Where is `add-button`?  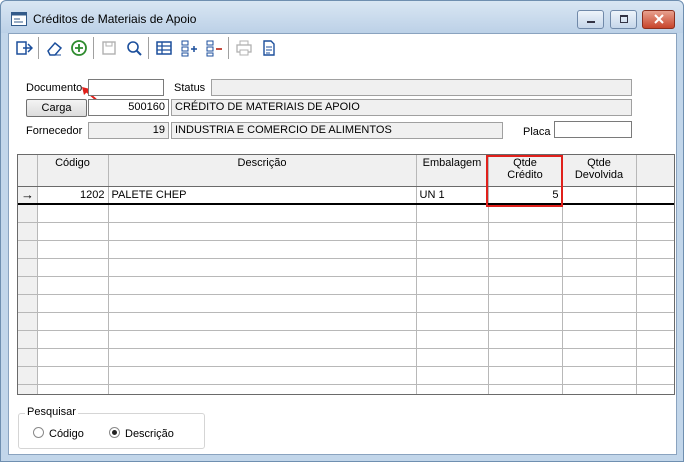 add-button is located at coordinates (79, 48).